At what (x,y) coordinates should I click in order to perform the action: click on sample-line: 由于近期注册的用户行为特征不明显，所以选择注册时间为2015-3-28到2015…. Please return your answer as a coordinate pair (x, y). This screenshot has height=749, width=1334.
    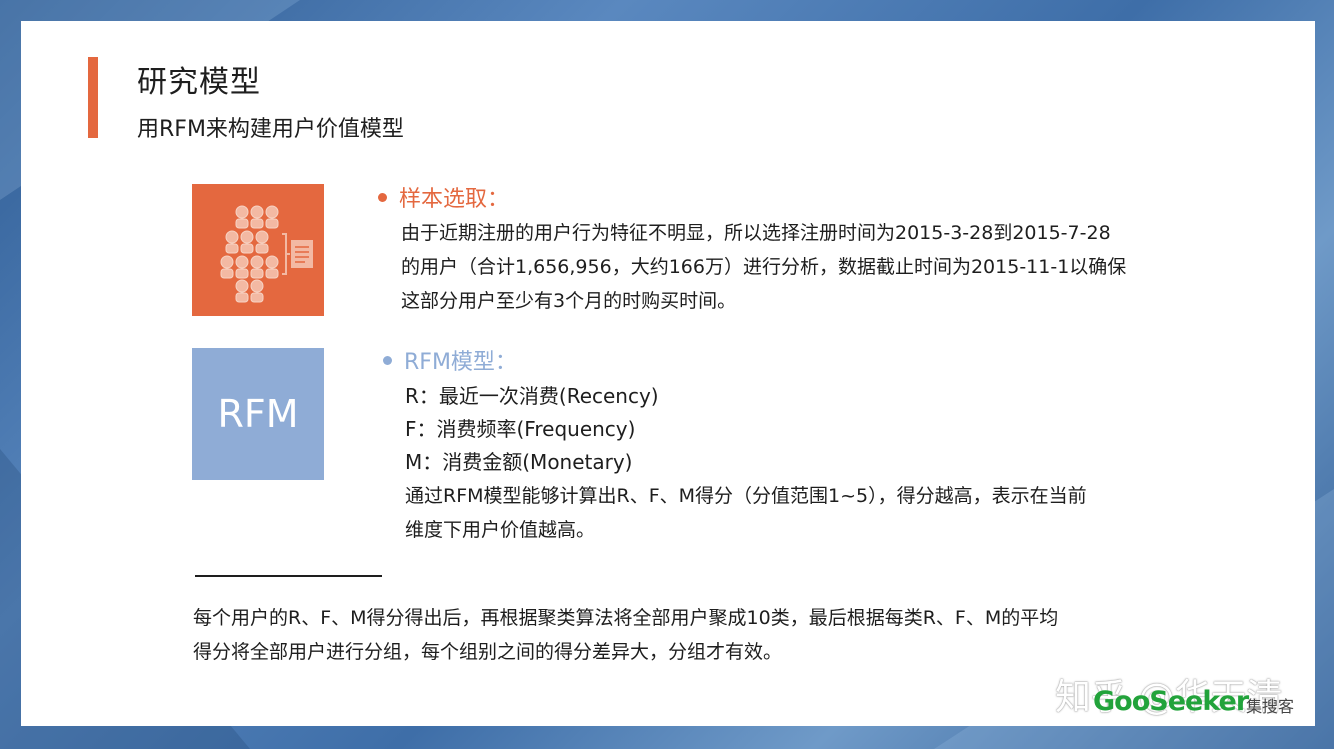
    Looking at the image, I should click on (756, 233).